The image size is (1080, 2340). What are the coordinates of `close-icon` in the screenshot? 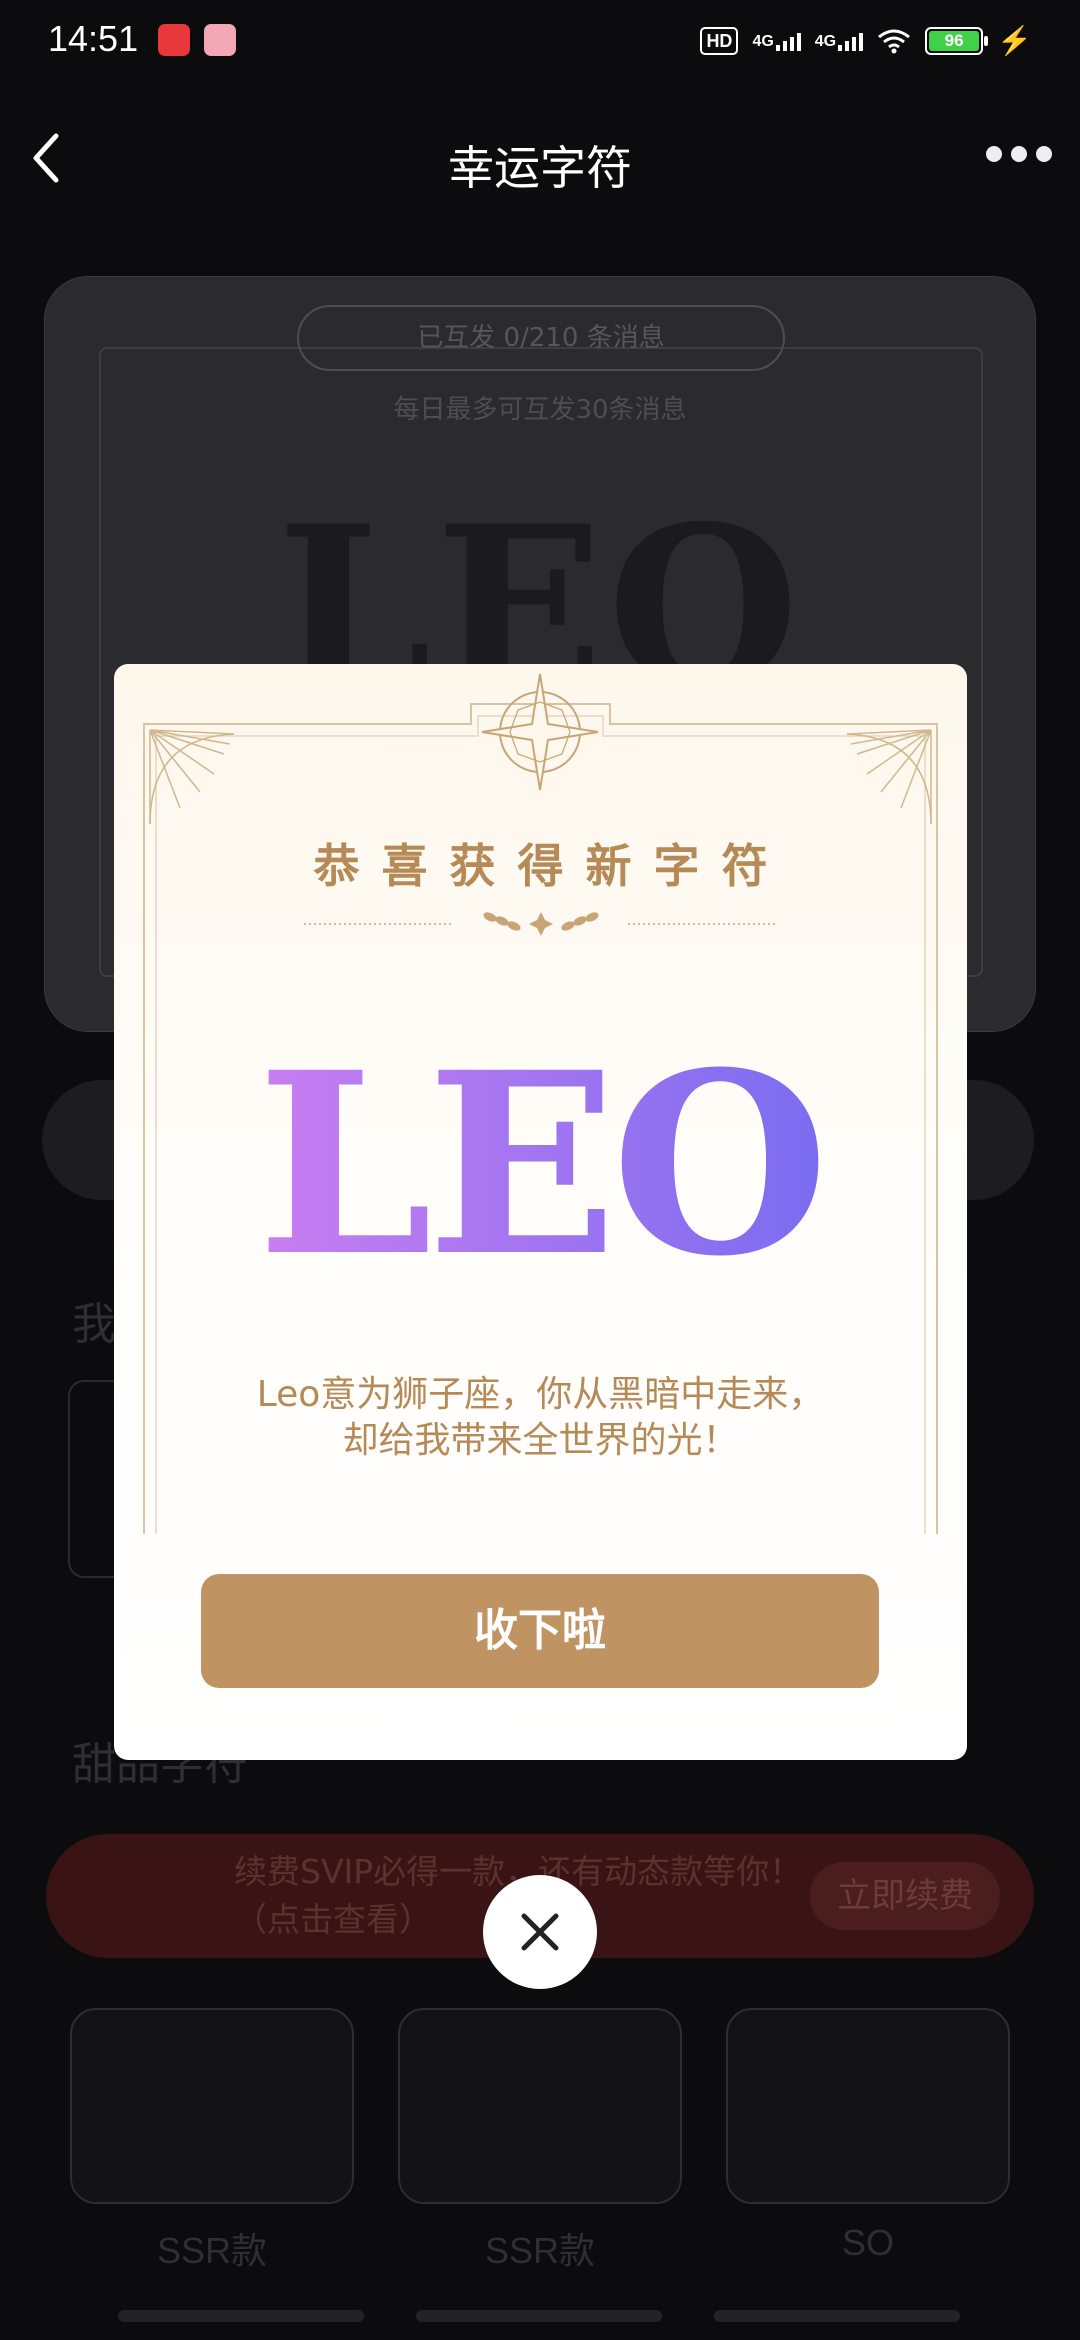 It's located at (540, 1932).